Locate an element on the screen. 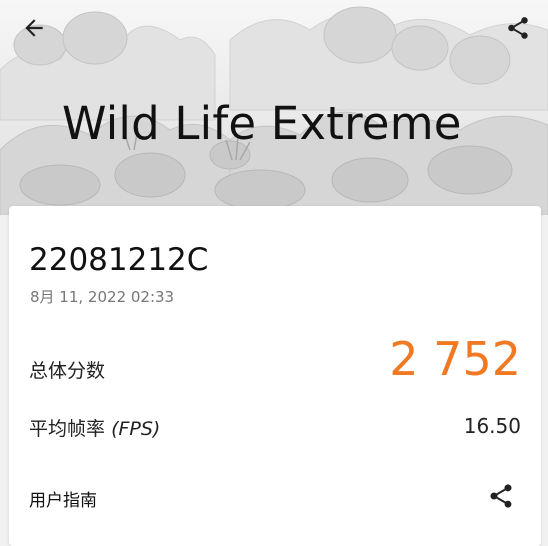  result-date: 8月 11, 2022 02:33 is located at coordinates (102, 297).